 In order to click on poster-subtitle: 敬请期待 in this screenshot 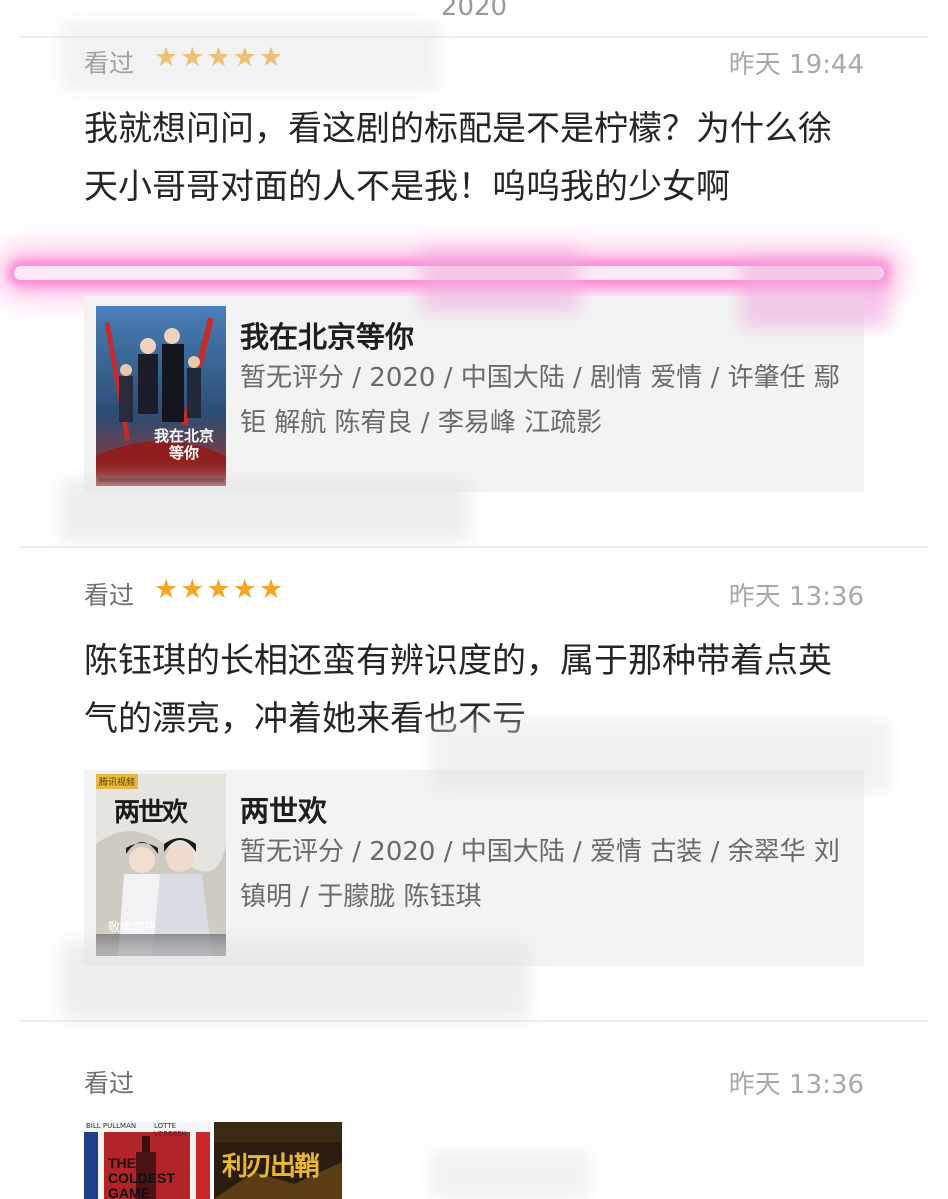, I will do `click(132, 927)`.